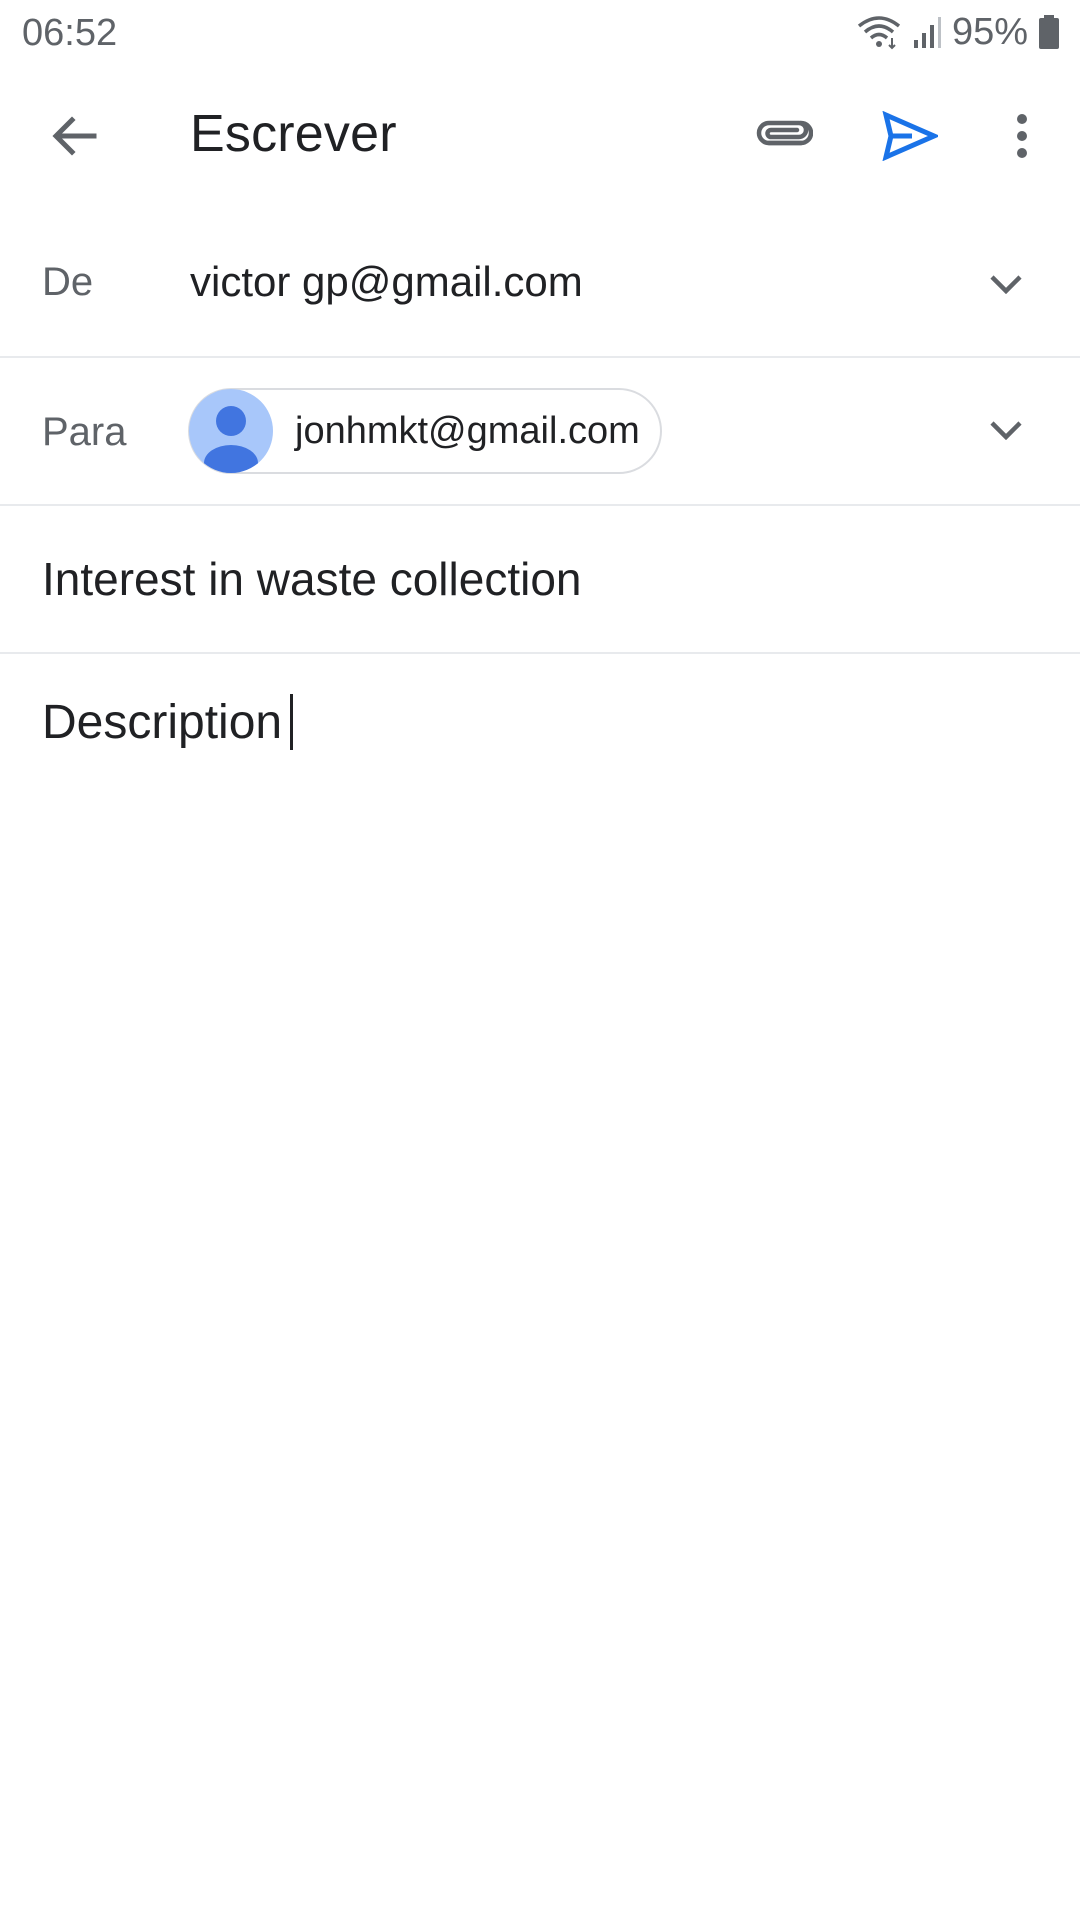 This screenshot has height=1920, width=1080. What do you see at coordinates (68, 282) in the screenshot?
I see `from-label: De` at bounding box center [68, 282].